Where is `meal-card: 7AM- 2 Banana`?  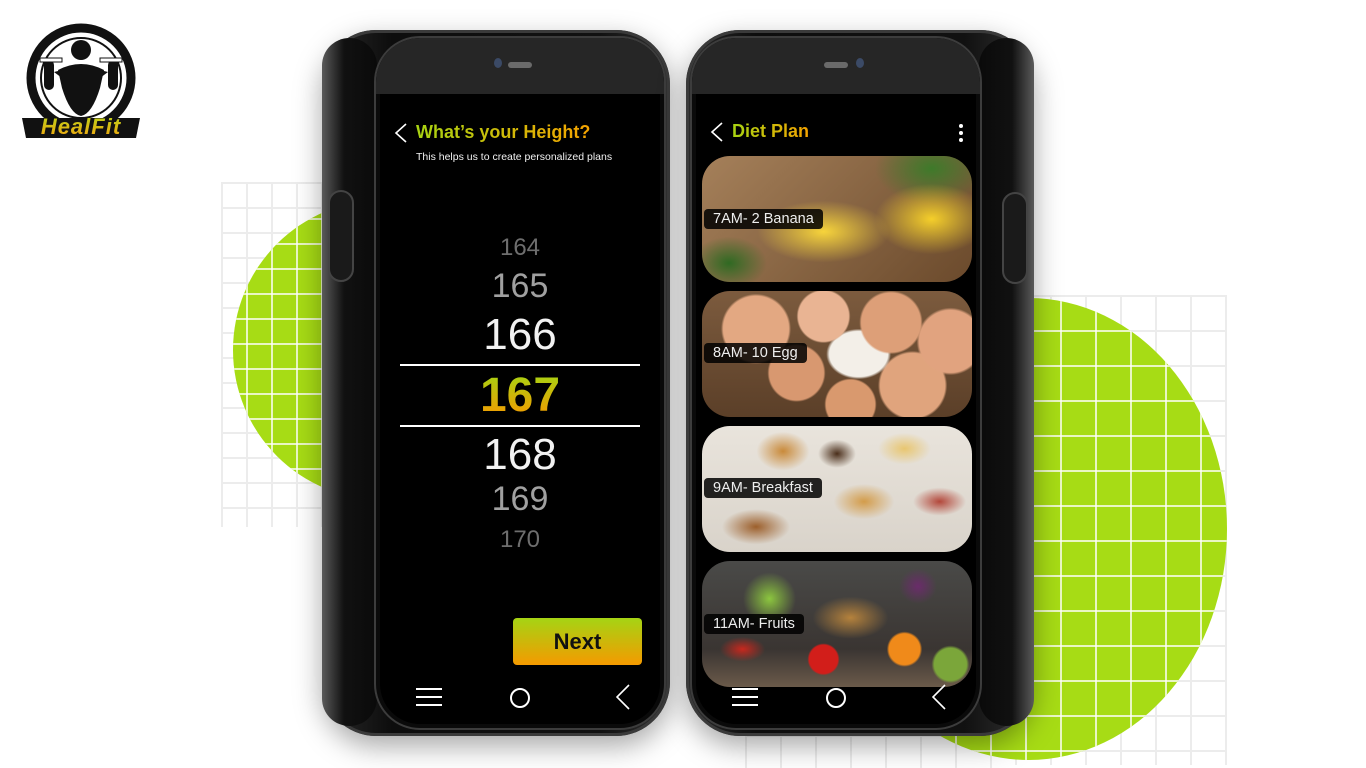
meal-card: 7AM- 2 Banana is located at coordinates (837, 219).